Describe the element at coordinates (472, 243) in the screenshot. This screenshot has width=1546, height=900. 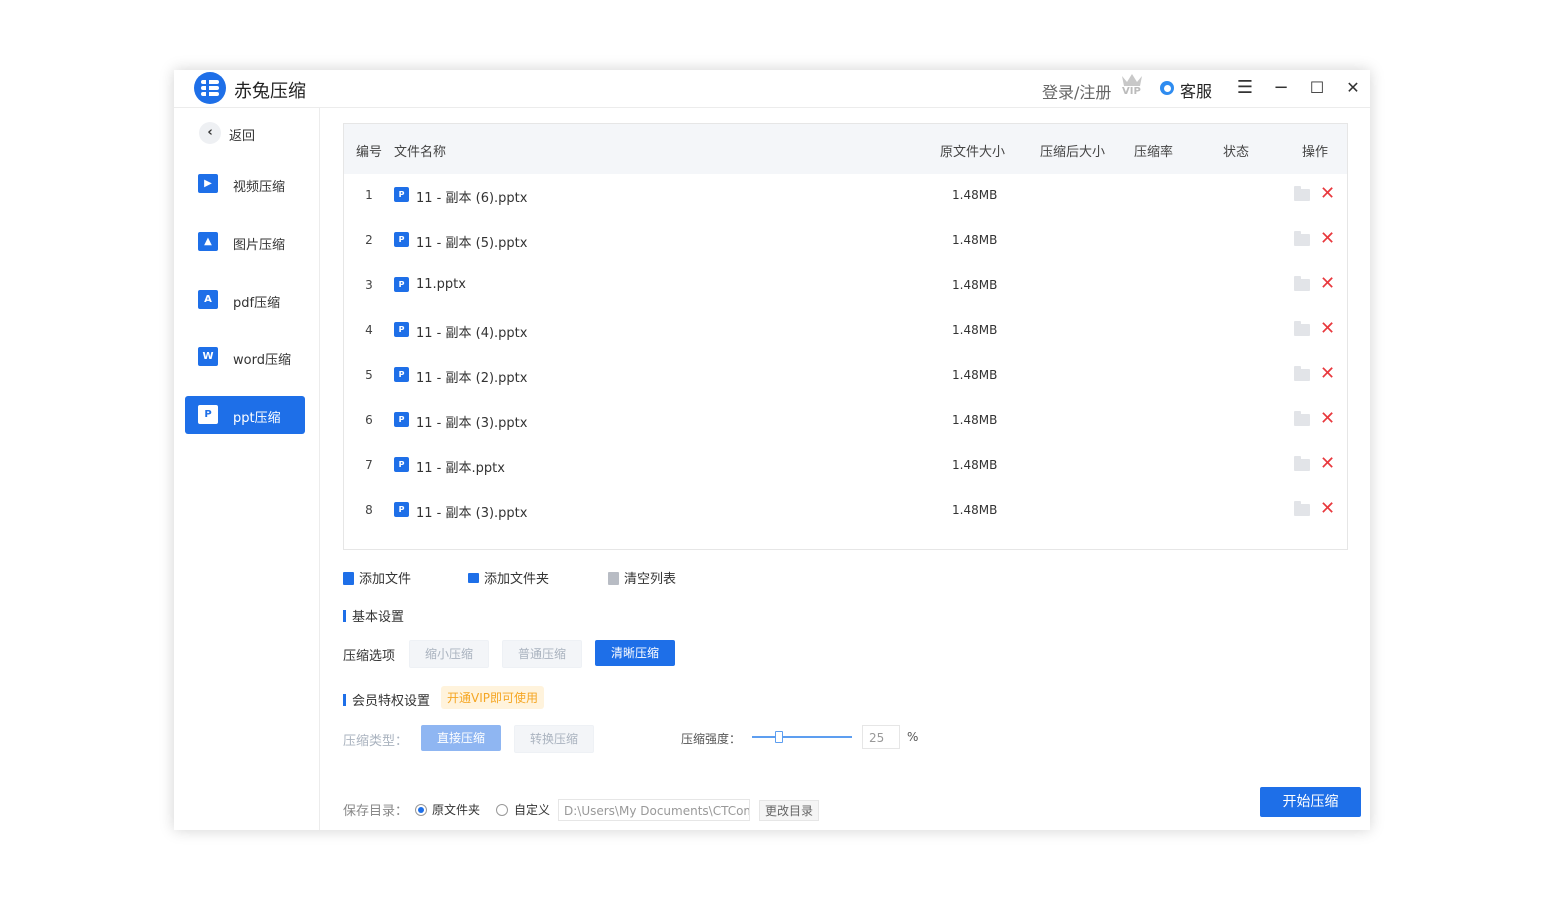
I see `file-name: 11 - 副本 (5).pptx` at that location.